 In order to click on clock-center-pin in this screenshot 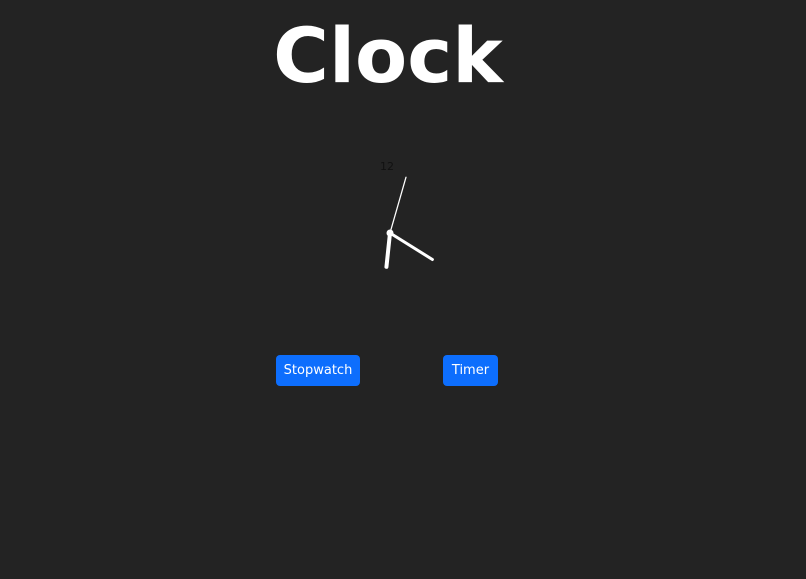, I will do `click(390, 233)`.